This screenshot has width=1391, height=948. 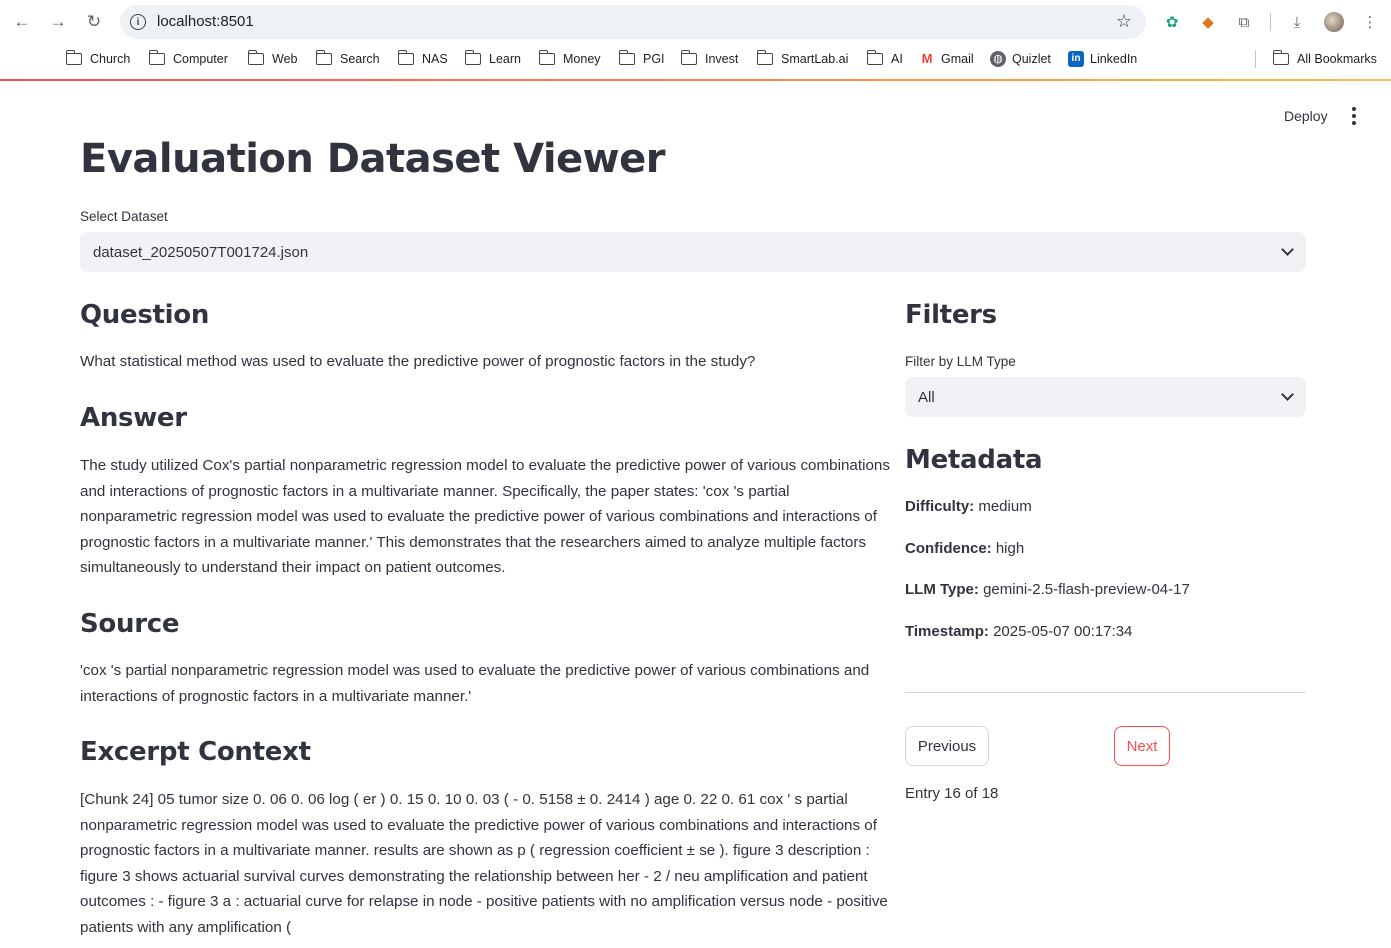 I want to click on confidence-row: Confidence: high, so click(x=964, y=548).